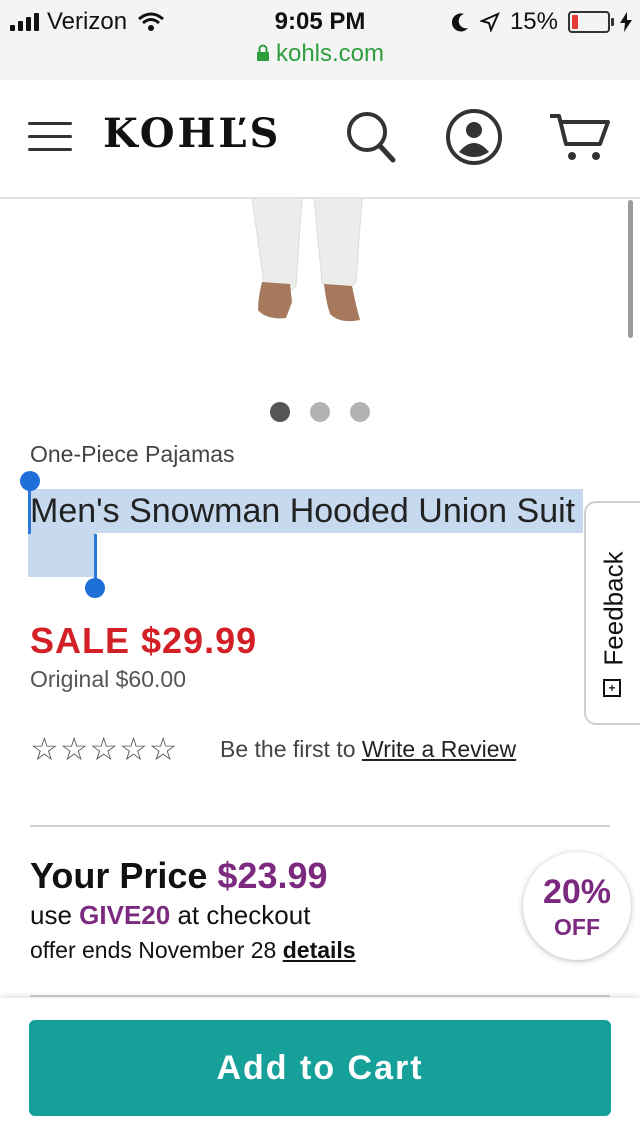  Describe the element at coordinates (330, 53) in the screenshot. I see `url-text: kohls.com` at that location.